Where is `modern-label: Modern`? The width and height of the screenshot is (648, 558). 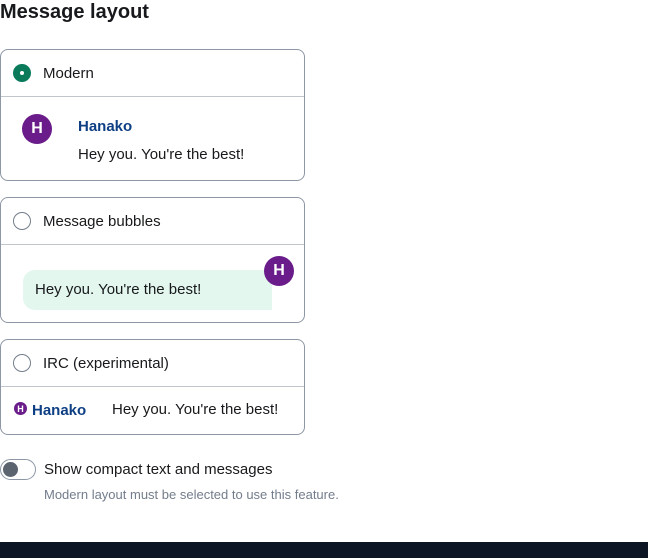 modern-label: Modern is located at coordinates (68, 73).